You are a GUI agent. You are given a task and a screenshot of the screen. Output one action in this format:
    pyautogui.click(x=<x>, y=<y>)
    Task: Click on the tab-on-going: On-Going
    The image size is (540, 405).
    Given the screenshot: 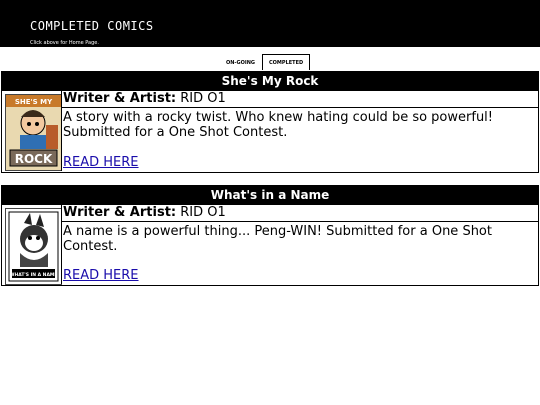 What is the action you would take?
    pyautogui.click(x=240, y=62)
    